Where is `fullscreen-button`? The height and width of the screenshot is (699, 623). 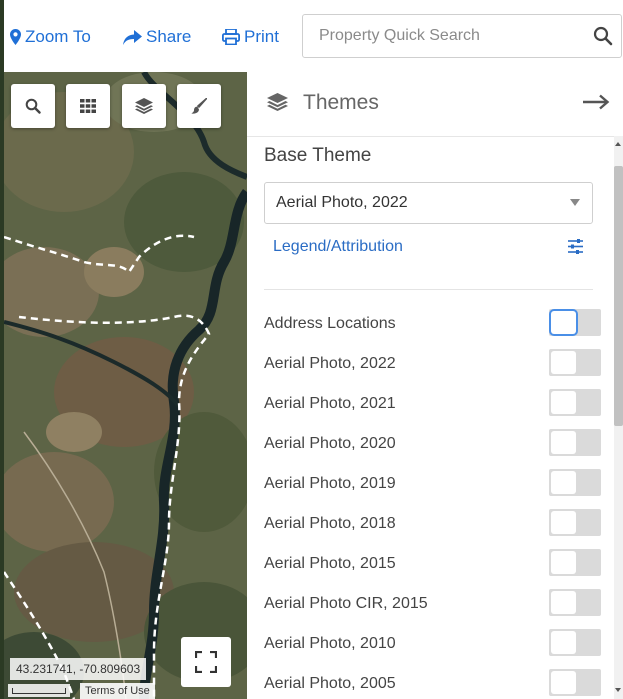 fullscreen-button is located at coordinates (206, 662).